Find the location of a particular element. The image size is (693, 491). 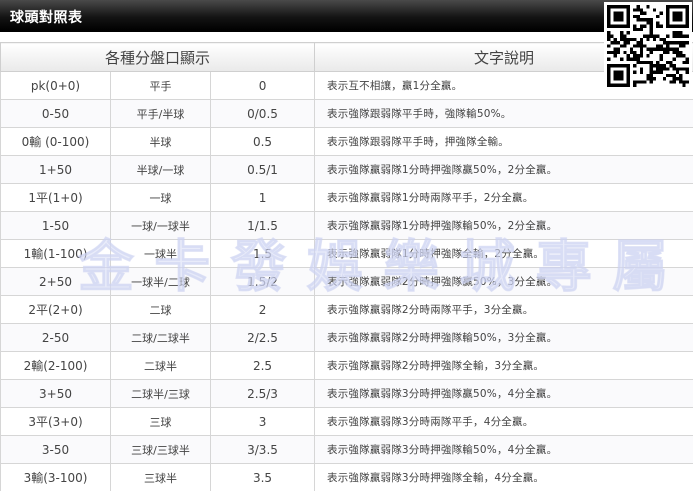

description-cell: 表示強隊跟弱隊平手時，押強隊全輸。 is located at coordinates (503, 141).